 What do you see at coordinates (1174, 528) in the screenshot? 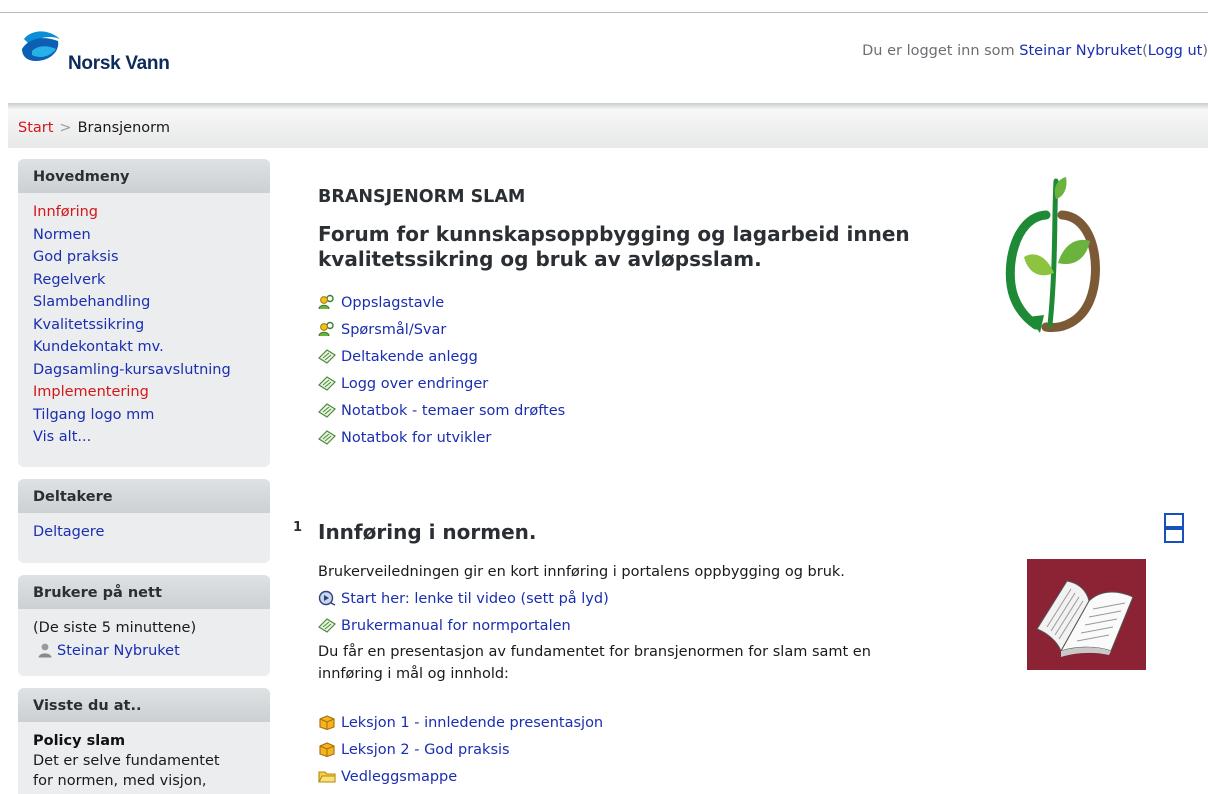
I see `layout-toggle-icon` at bounding box center [1174, 528].